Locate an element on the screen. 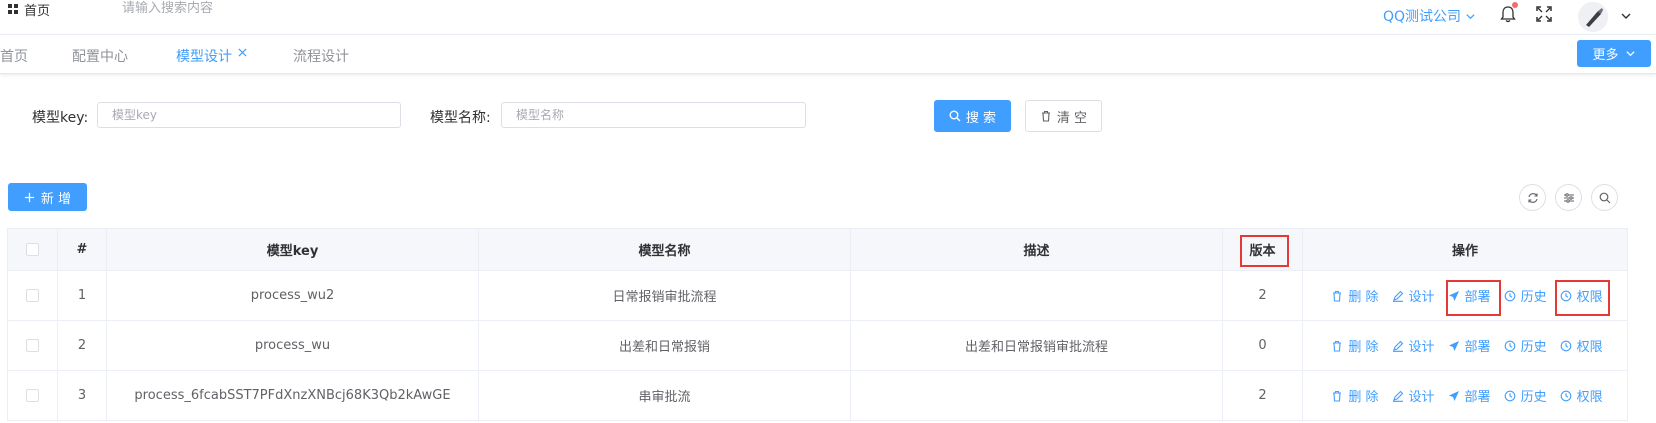 The image size is (1656, 423). refresh-button is located at coordinates (1532, 197).